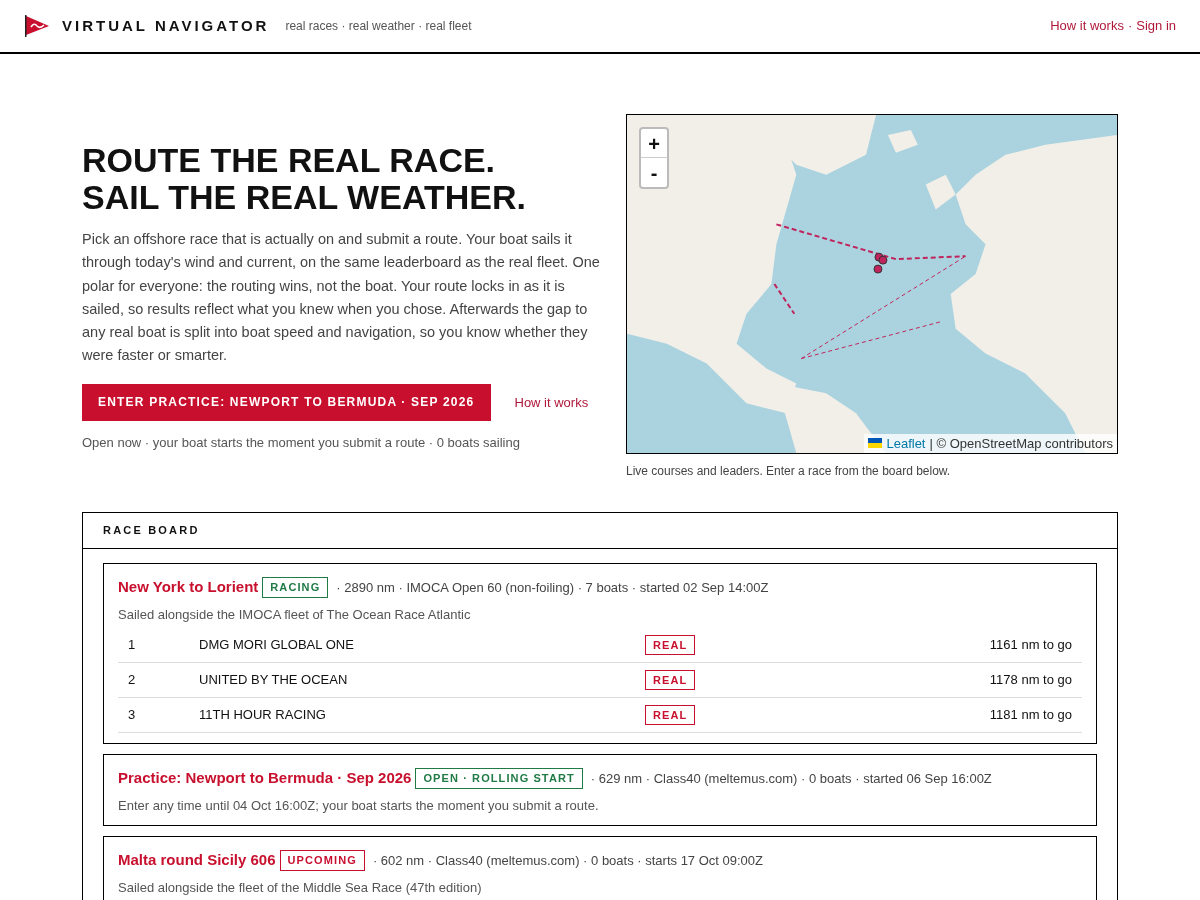 This screenshot has height=900, width=1200. Describe the element at coordinates (499, 778) in the screenshot. I see `status-tag: OPEN · ROLLING START` at that location.